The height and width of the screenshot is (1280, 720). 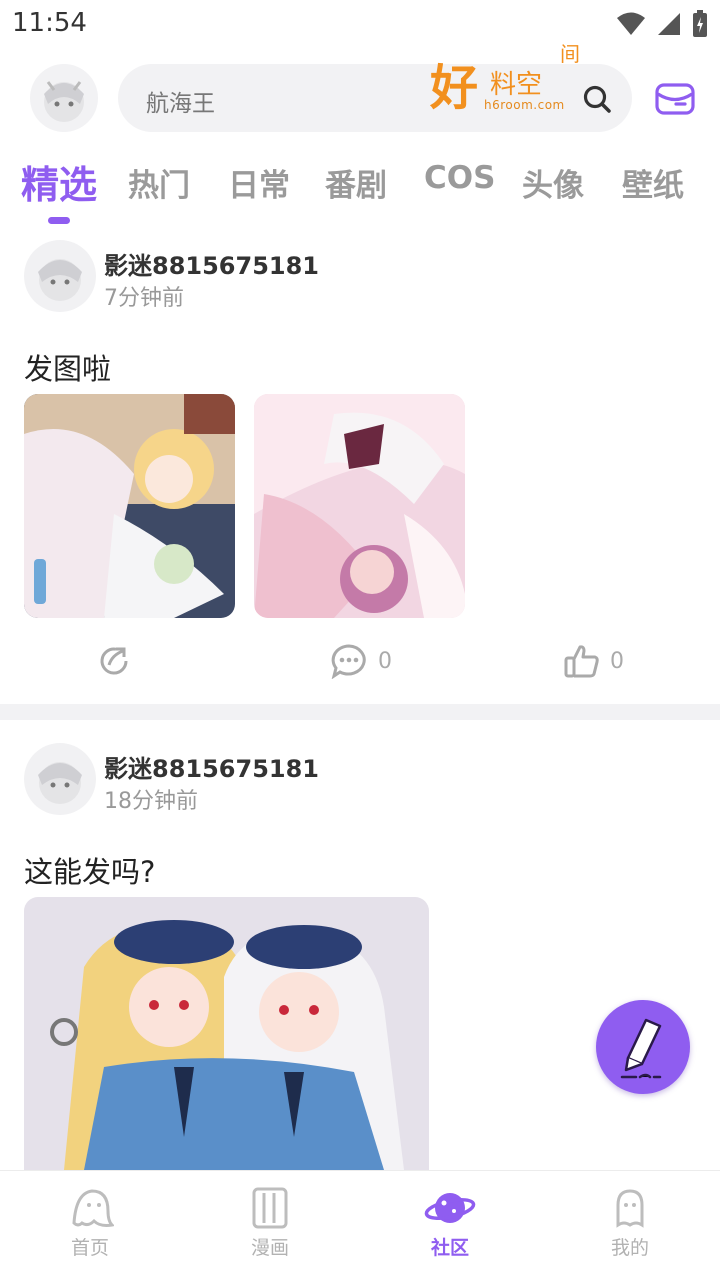 What do you see at coordinates (581, 661) in the screenshot?
I see `thumbs-up-icon` at bounding box center [581, 661].